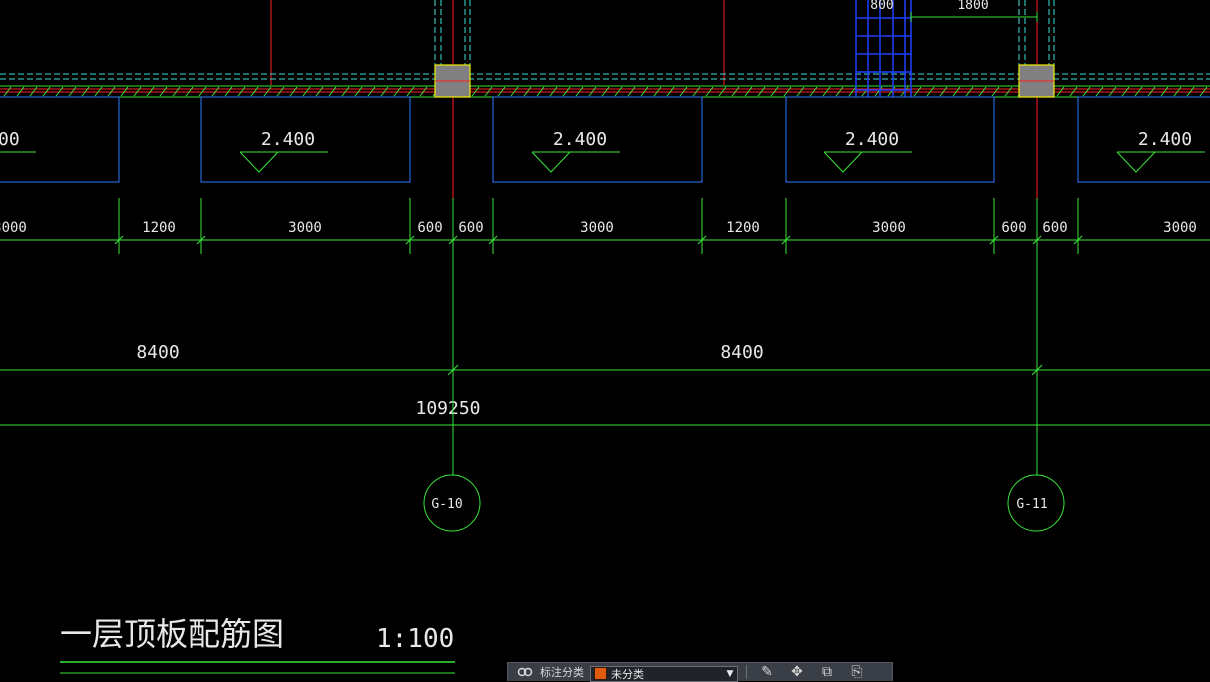  What do you see at coordinates (797, 672) in the screenshot?
I see `move-icon: ✥` at bounding box center [797, 672].